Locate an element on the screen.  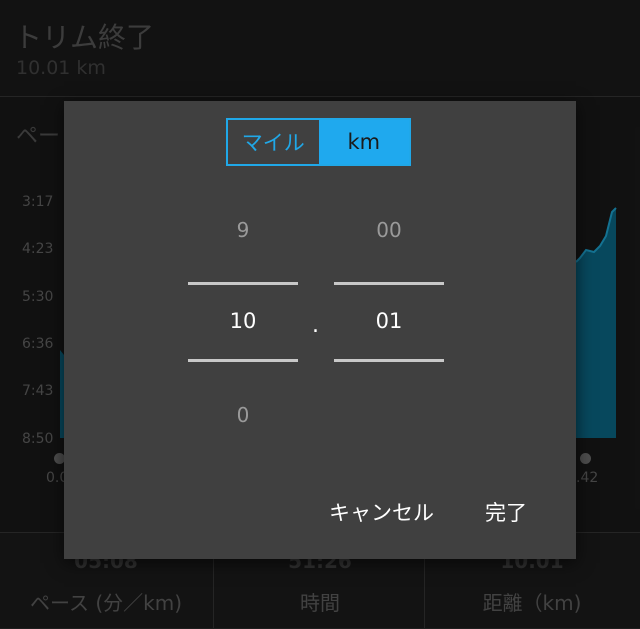
integer-picker: 9 10 0 is located at coordinates (243, 327).